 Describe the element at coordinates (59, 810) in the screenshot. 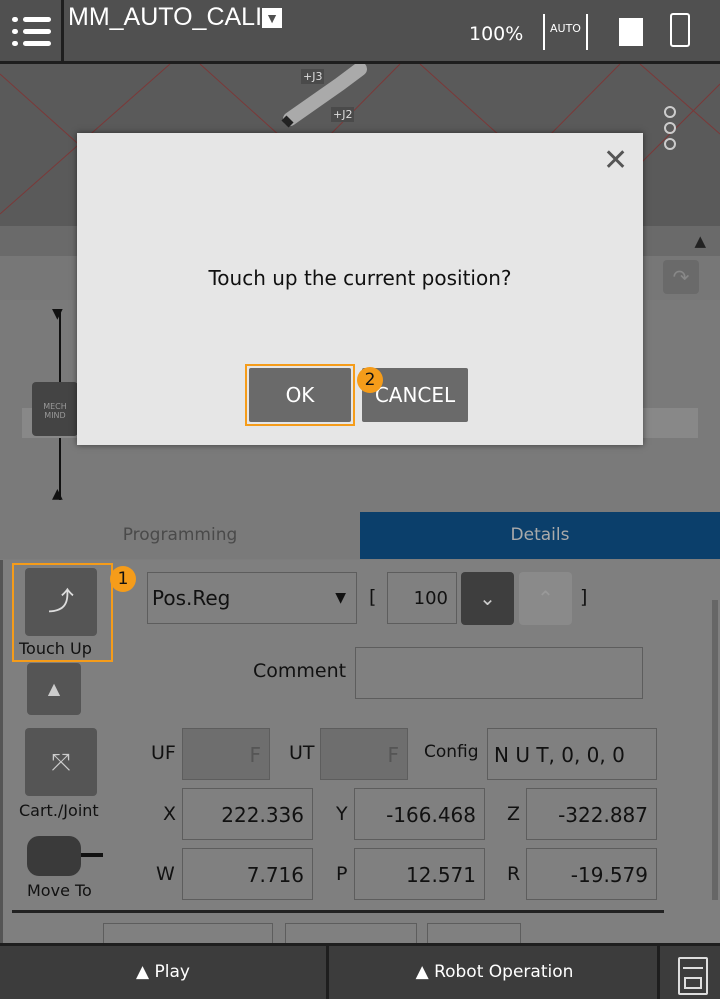

I see `cart-joint-label: Cart./Joint` at that location.